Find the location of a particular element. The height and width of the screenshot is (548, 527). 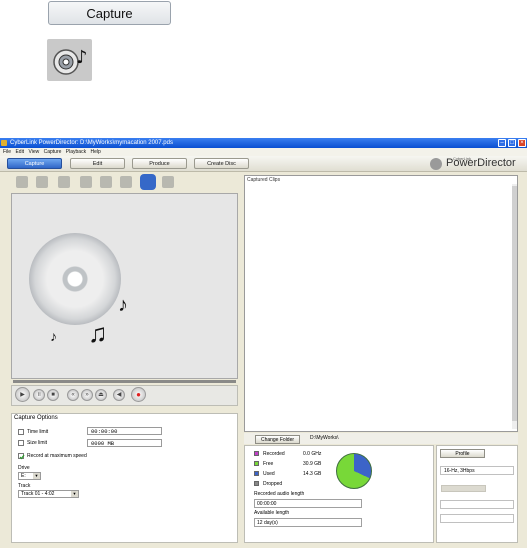

maximize-icon: □ is located at coordinates (512, 143).